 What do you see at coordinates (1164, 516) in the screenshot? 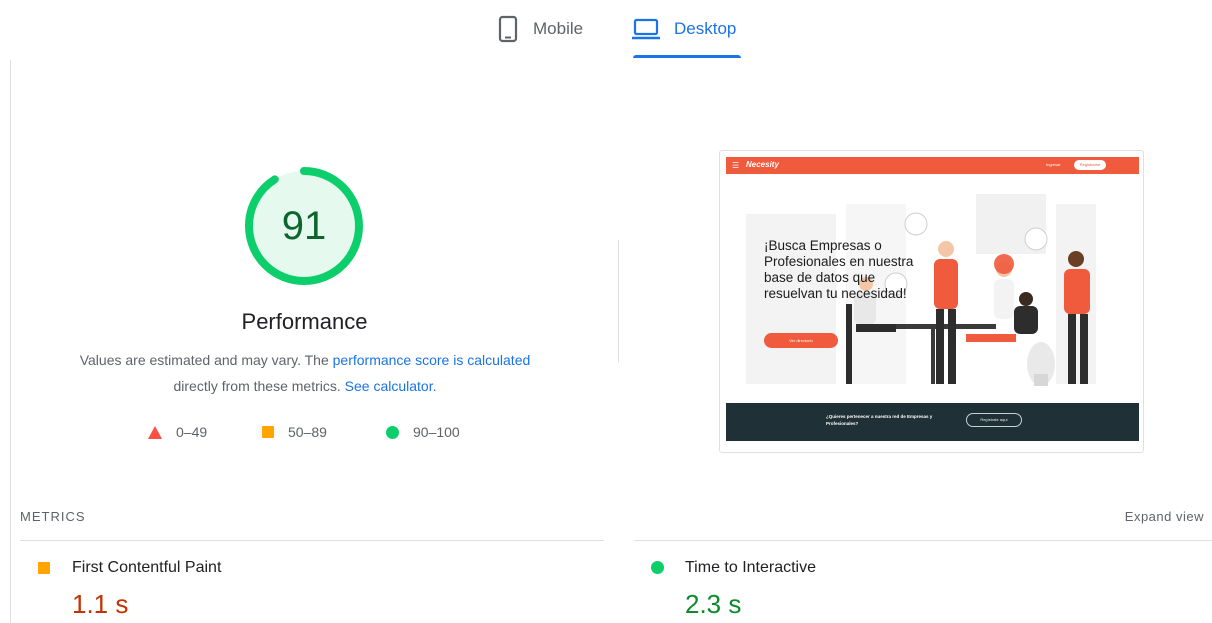
I see `expand-view-toggle: Expand view` at bounding box center [1164, 516].